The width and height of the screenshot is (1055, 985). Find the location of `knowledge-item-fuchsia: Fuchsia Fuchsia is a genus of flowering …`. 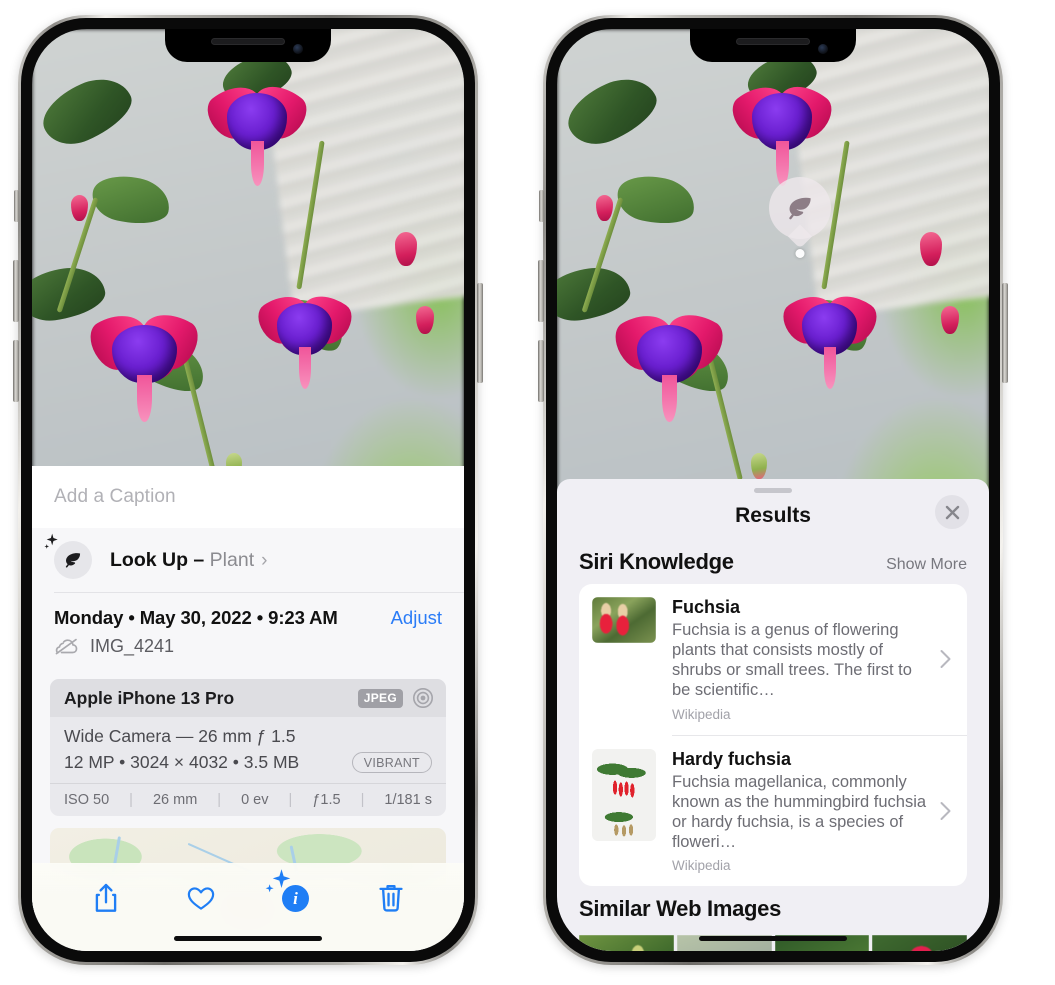

knowledge-item-fuchsia: Fuchsia Fuchsia is a genus of flowering … is located at coordinates (773, 659).